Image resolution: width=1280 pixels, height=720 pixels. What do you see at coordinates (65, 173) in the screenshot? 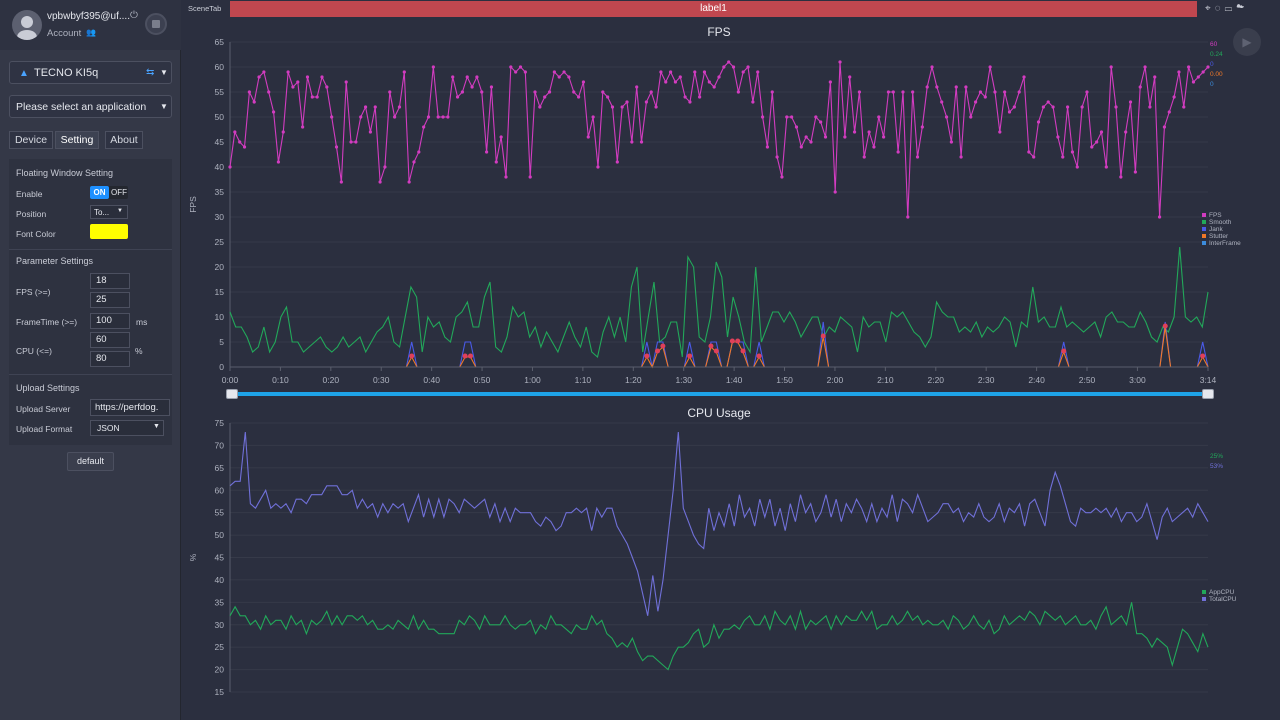
I see `floating-window-title: Floating Window Setting` at bounding box center [65, 173].